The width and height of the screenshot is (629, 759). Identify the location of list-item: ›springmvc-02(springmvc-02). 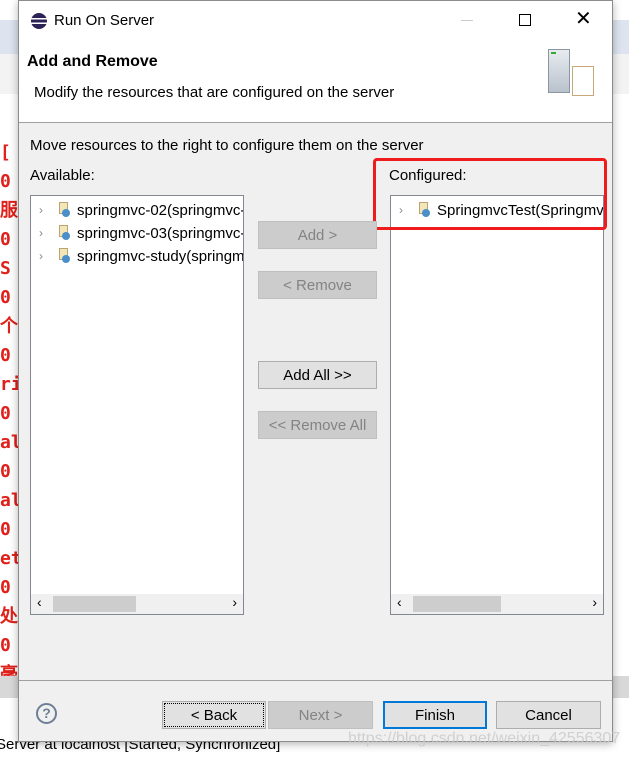
(141, 210).